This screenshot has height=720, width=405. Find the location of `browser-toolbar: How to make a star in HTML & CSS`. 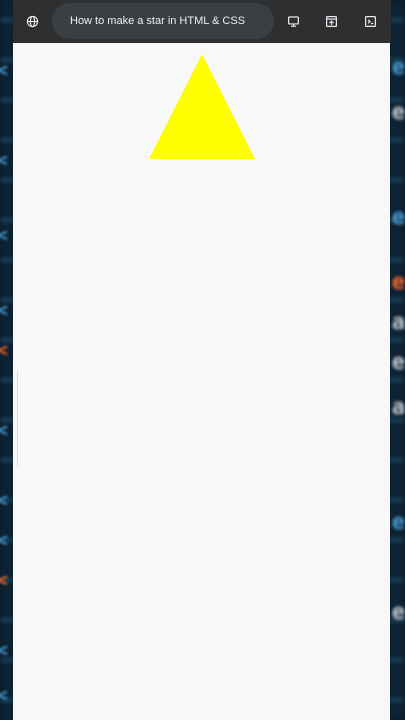

browser-toolbar: How to make a star in HTML & CSS is located at coordinates (202, 21).